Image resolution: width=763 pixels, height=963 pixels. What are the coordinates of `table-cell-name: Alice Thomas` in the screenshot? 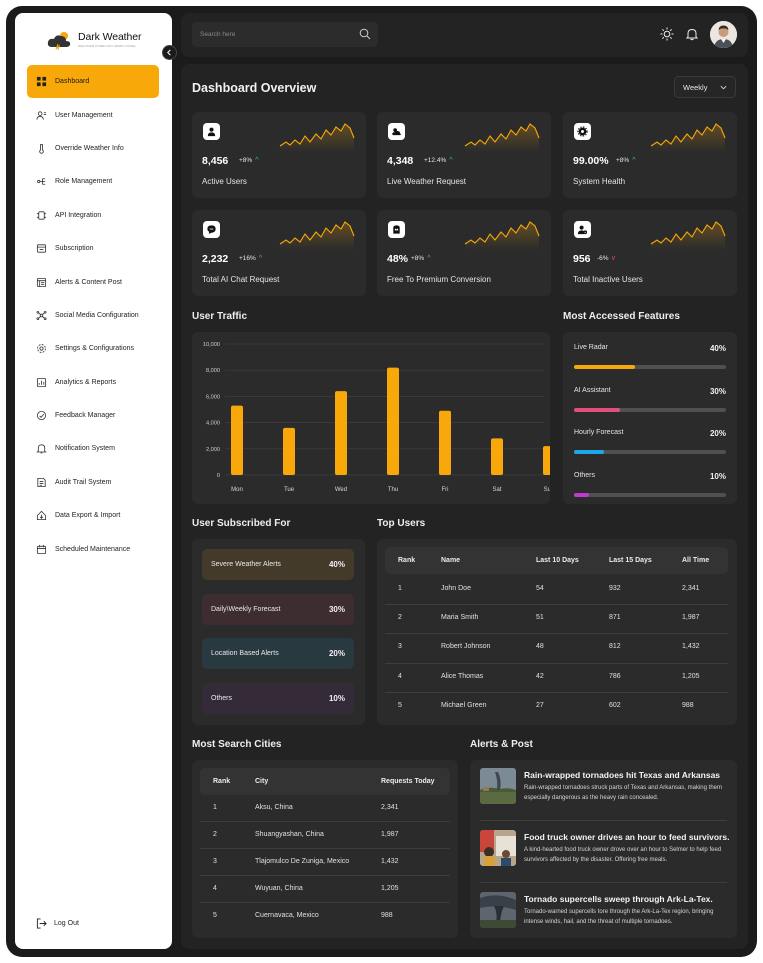 It's located at (462, 676).